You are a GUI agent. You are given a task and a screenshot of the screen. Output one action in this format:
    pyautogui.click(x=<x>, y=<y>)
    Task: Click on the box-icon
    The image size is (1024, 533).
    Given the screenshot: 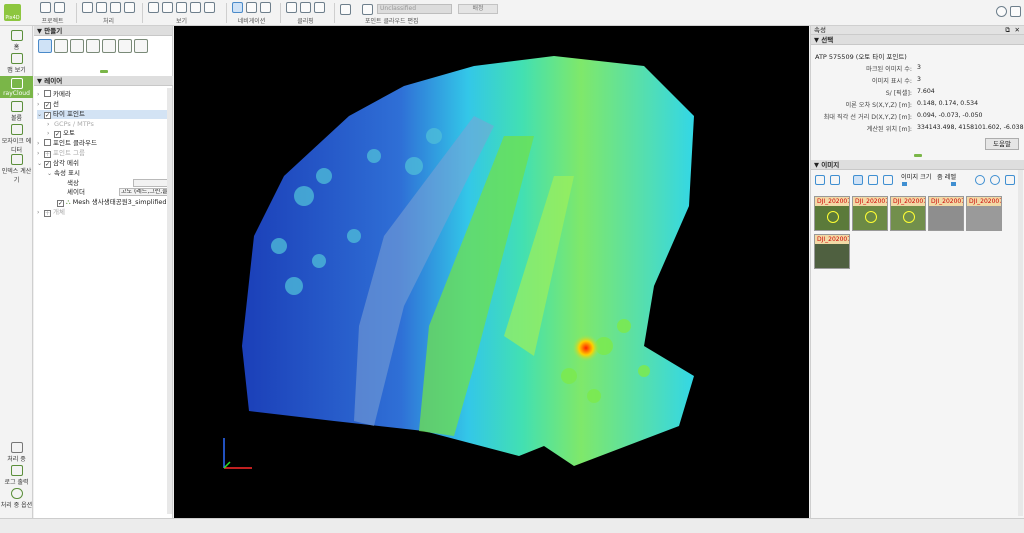 What is the action you would take?
    pyautogui.click(x=291, y=7)
    